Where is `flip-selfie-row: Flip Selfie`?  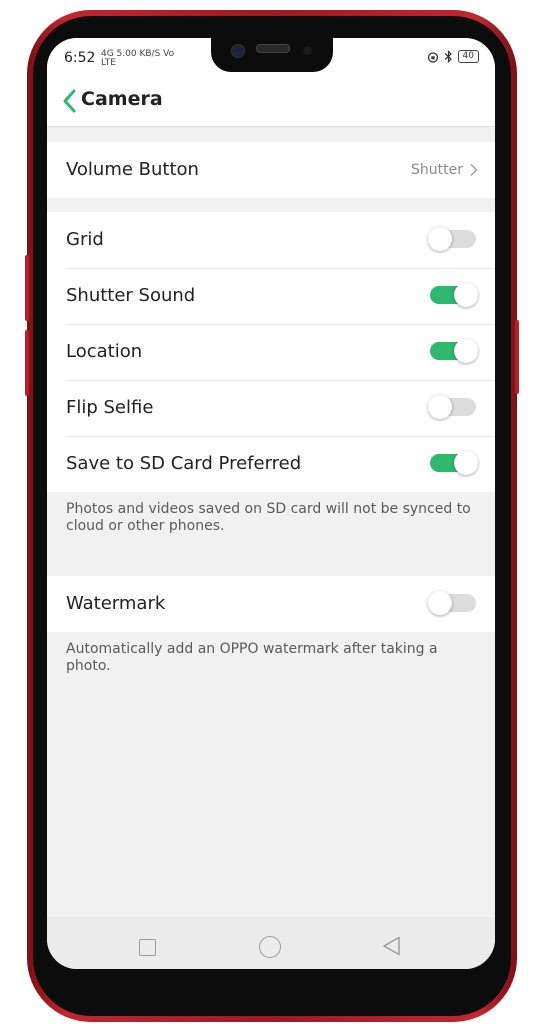 flip-selfie-row: Flip Selfie is located at coordinates (271, 408).